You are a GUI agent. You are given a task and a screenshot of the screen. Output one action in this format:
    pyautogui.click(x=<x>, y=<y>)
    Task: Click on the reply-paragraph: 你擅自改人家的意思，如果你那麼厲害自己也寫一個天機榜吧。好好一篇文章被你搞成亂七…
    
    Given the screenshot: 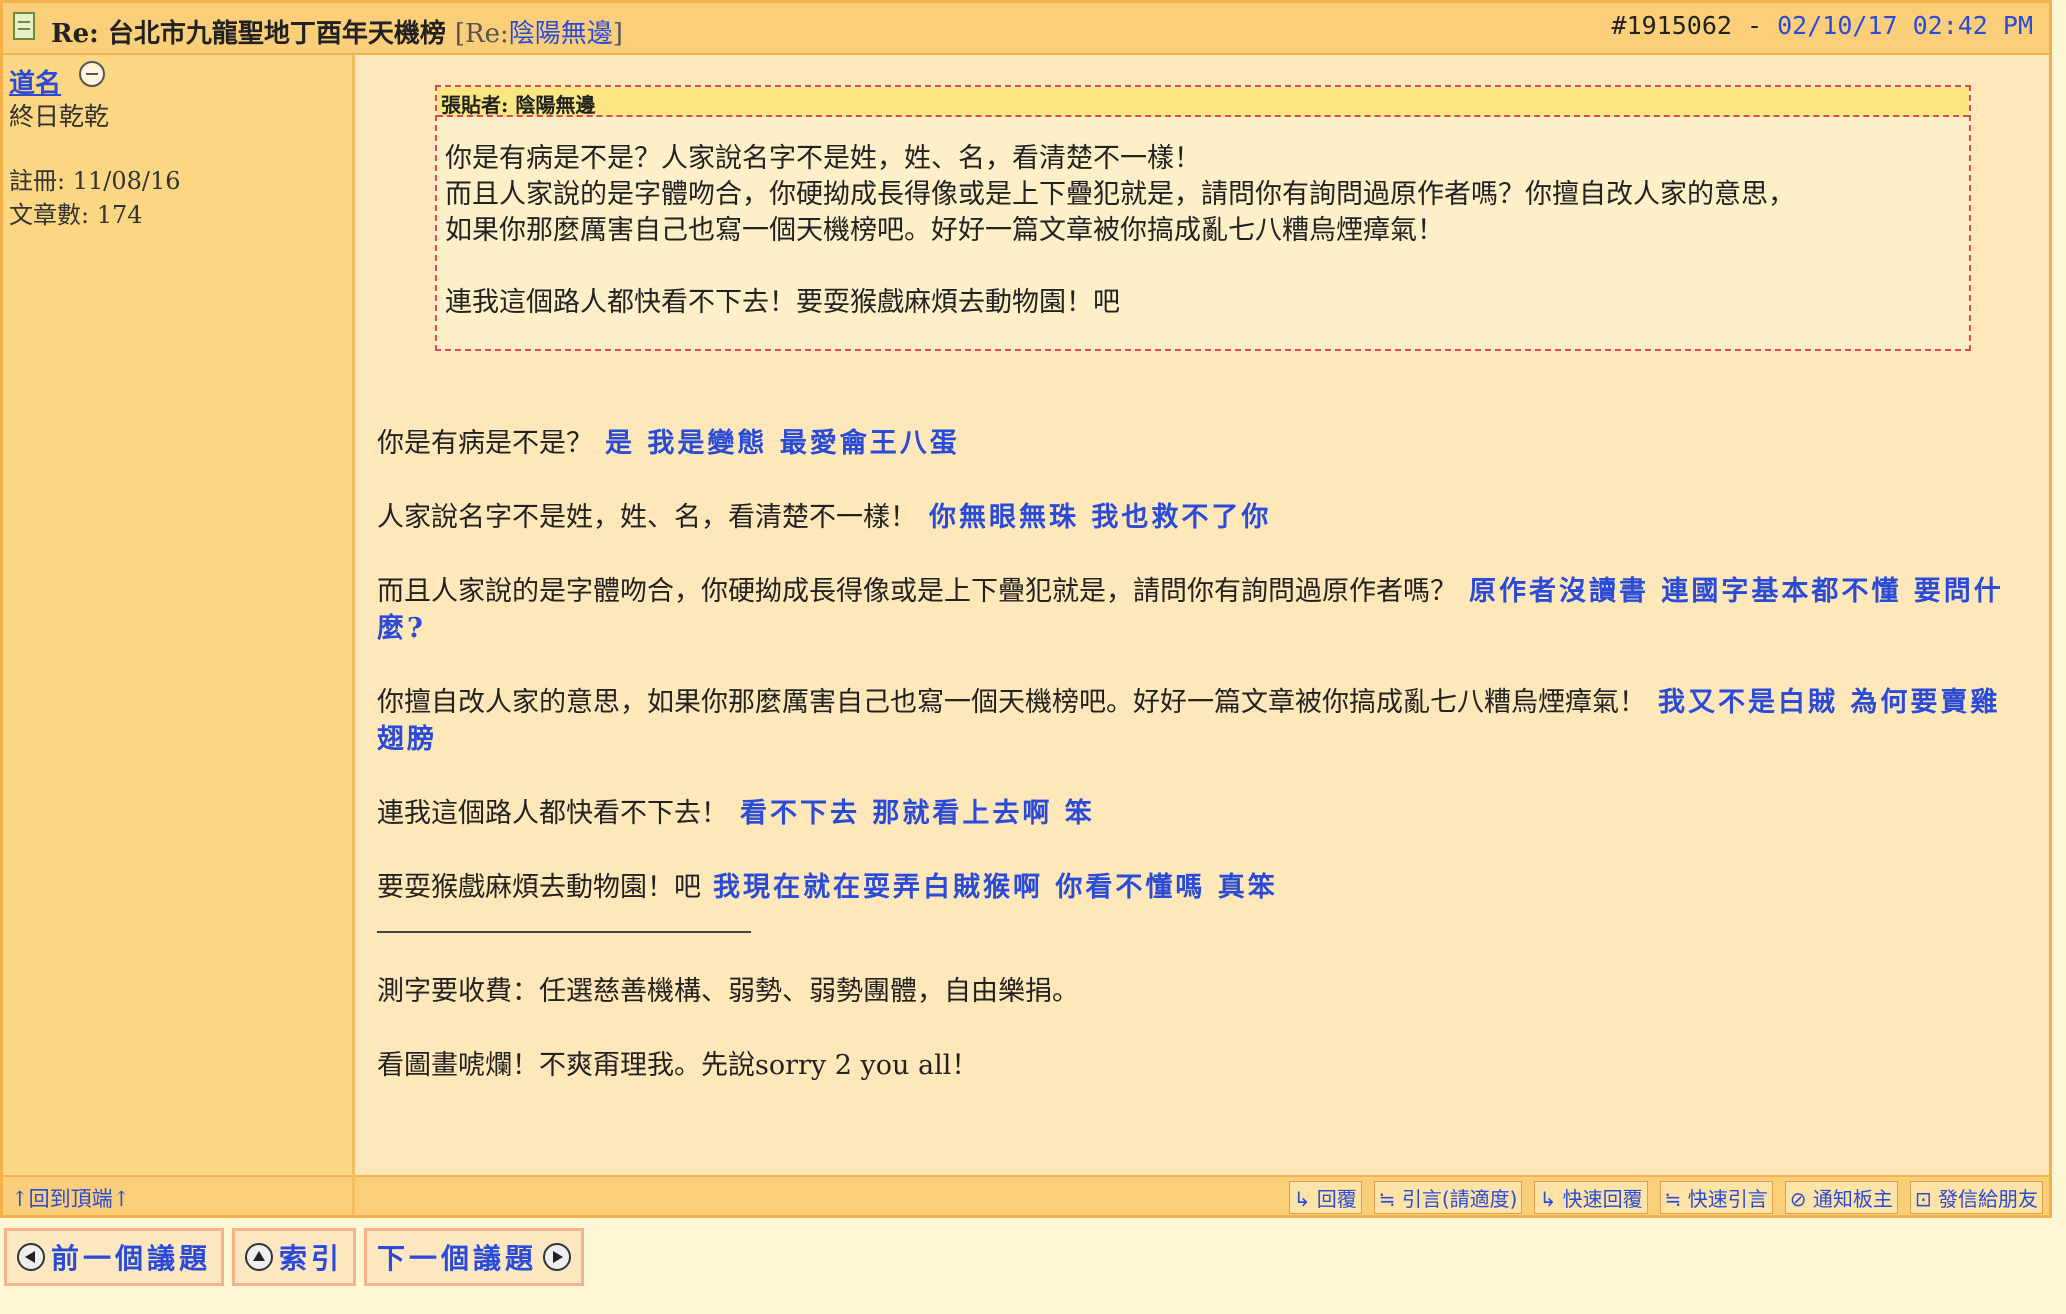 What is the action you would take?
    pyautogui.click(x=1197, y=721)
    